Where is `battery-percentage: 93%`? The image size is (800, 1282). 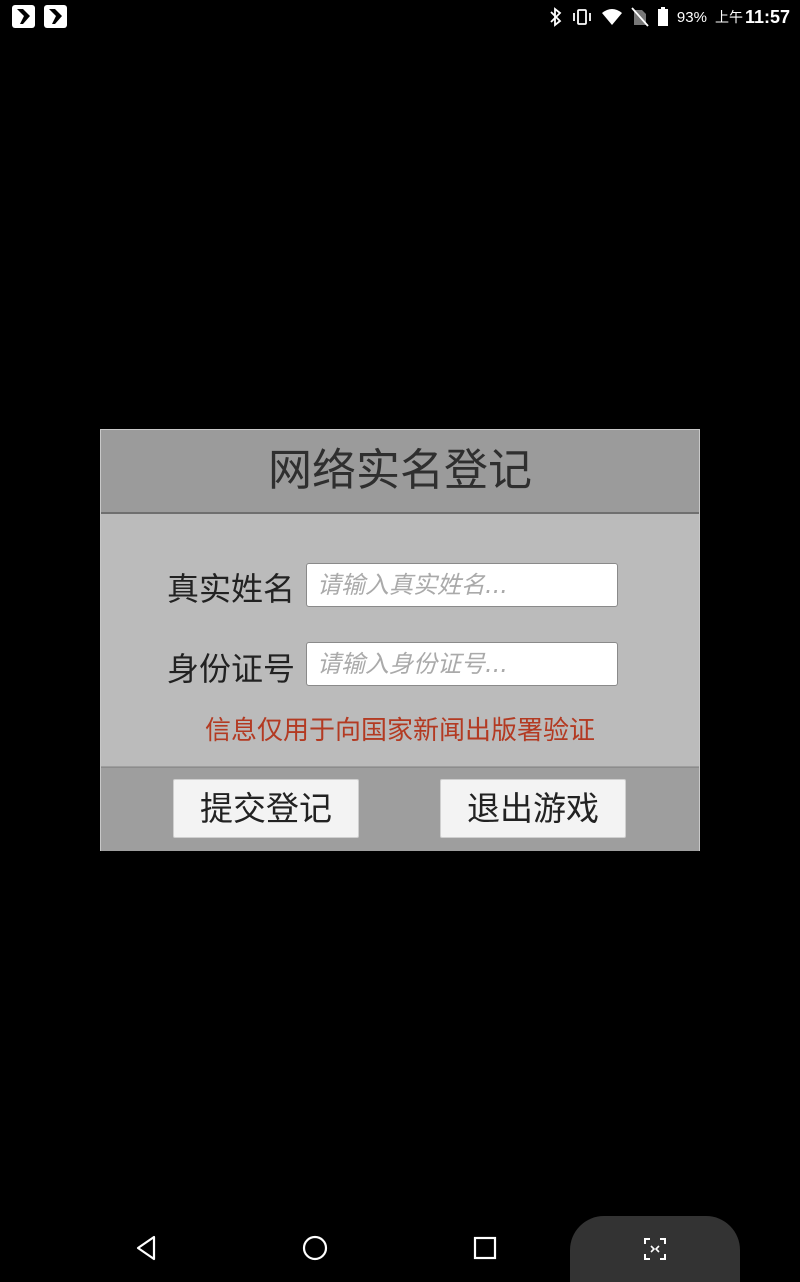
battery-percentage: 93% is located at coordinates (691, 17).